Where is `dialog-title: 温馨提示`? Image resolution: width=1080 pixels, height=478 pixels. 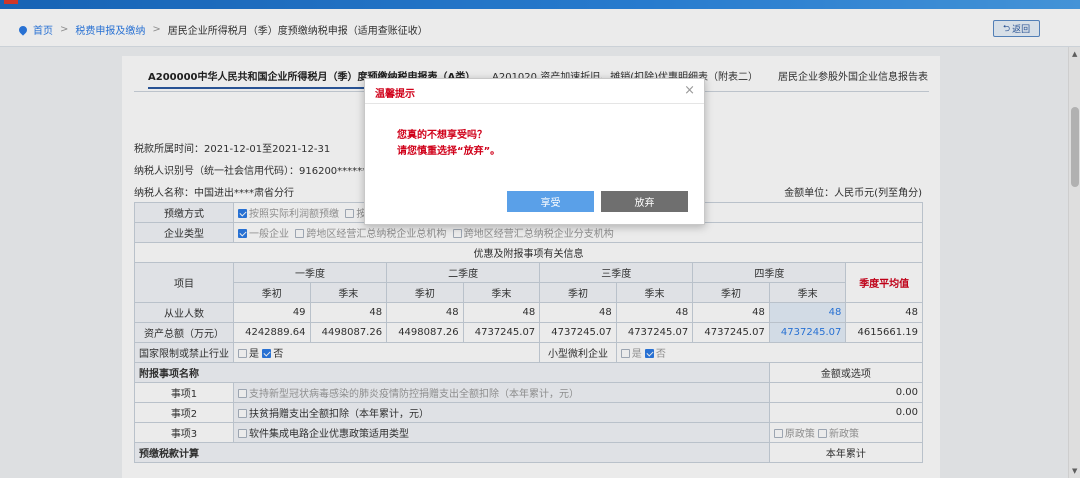 dialog-title: 温馨提示 is located at coordinates (395, 94).